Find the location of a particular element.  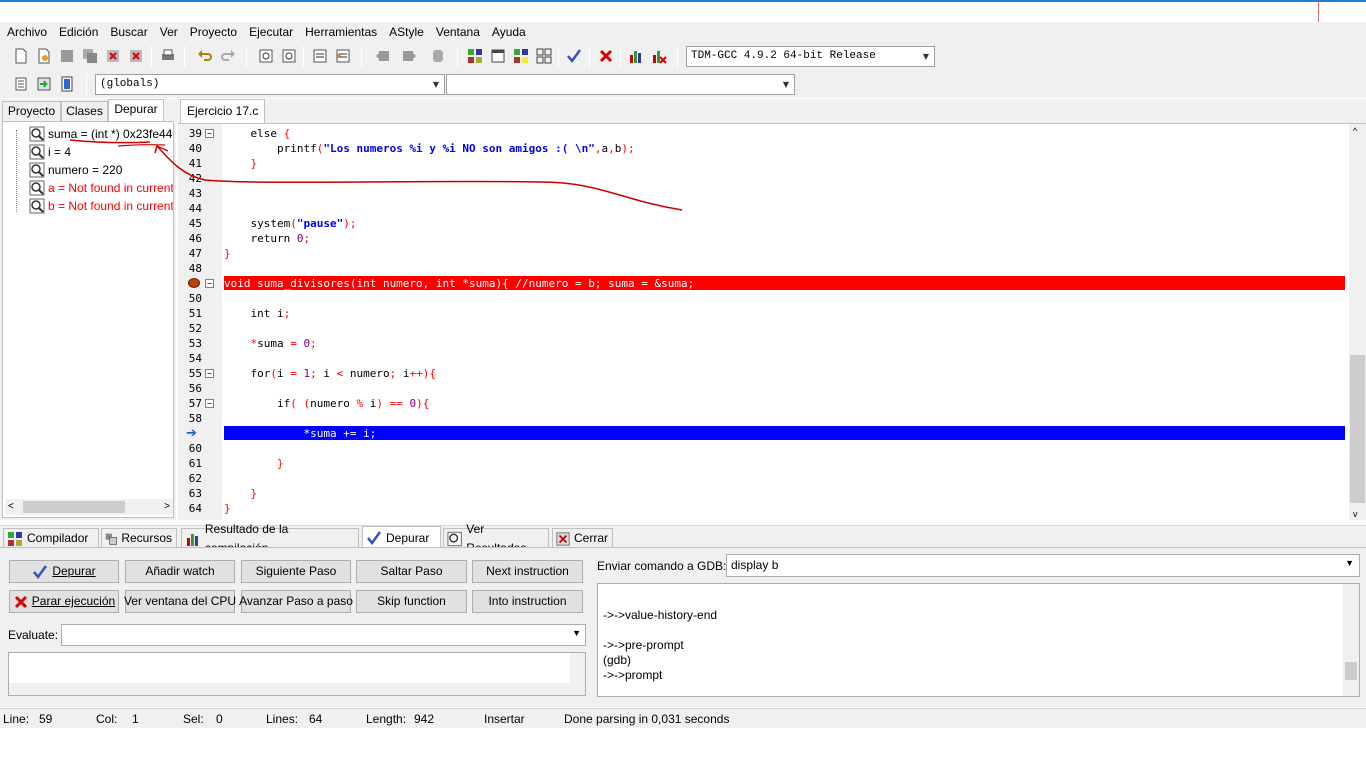

close-window-button is located at coordinates (1342, 12).